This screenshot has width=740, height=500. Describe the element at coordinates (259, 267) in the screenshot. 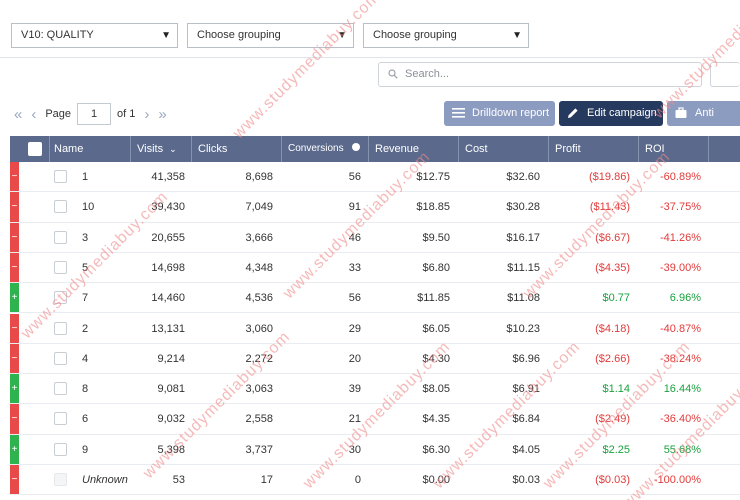

I see `cell-clicks: 4,348` at that location.